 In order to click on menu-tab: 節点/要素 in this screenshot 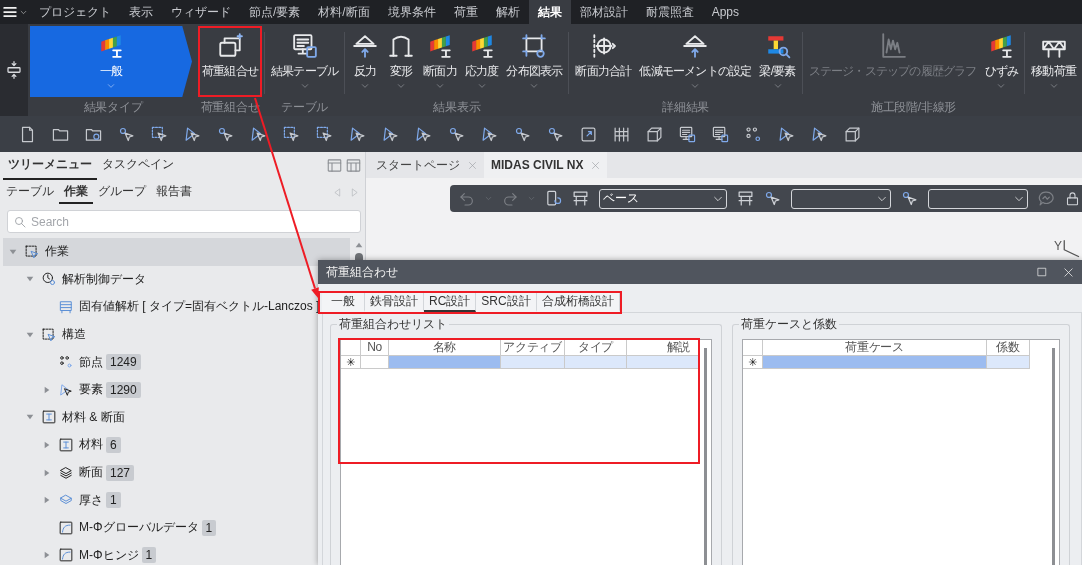, I will do `click(275, 12)`.